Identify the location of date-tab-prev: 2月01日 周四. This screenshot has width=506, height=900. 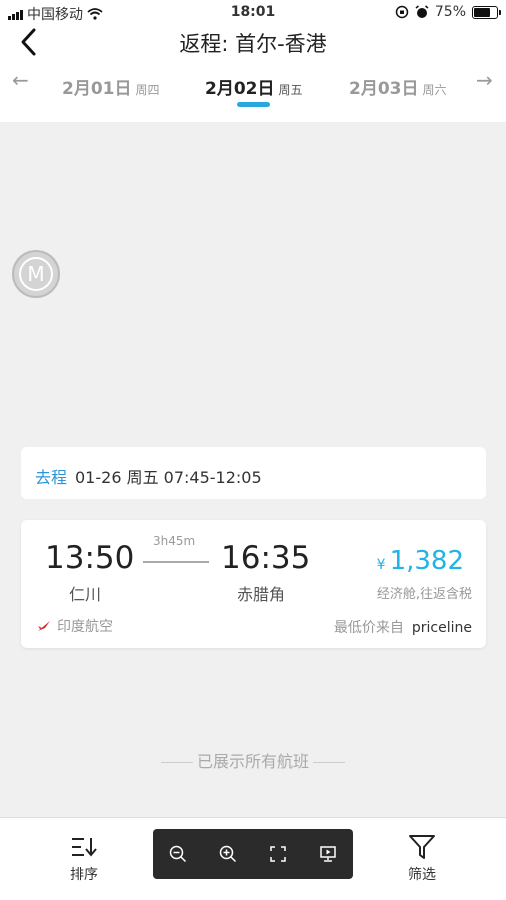
(111, 86).